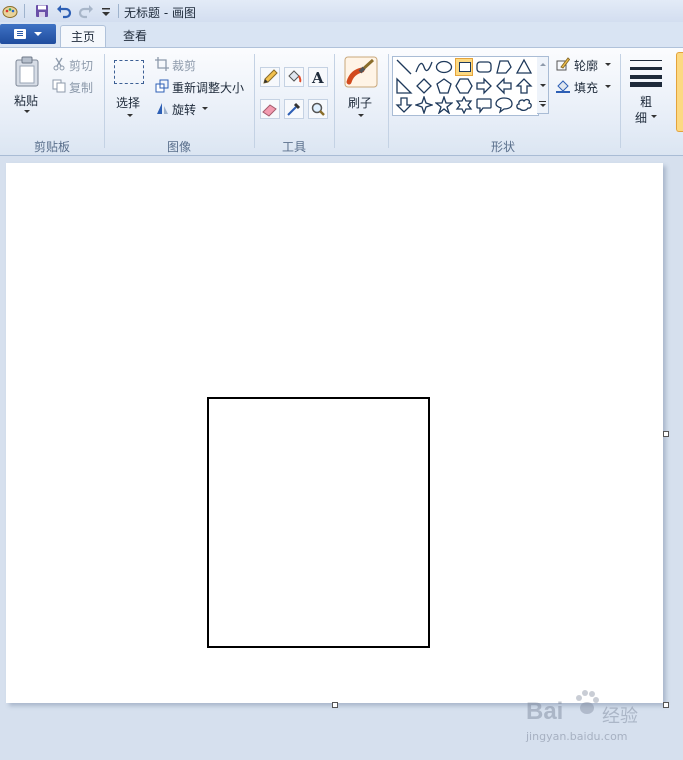 The width and height of the screenshot is (683, 760). Describe the element at coordinates (424, 105) in the screenshot. I see `four-point-star-shape` at that location.